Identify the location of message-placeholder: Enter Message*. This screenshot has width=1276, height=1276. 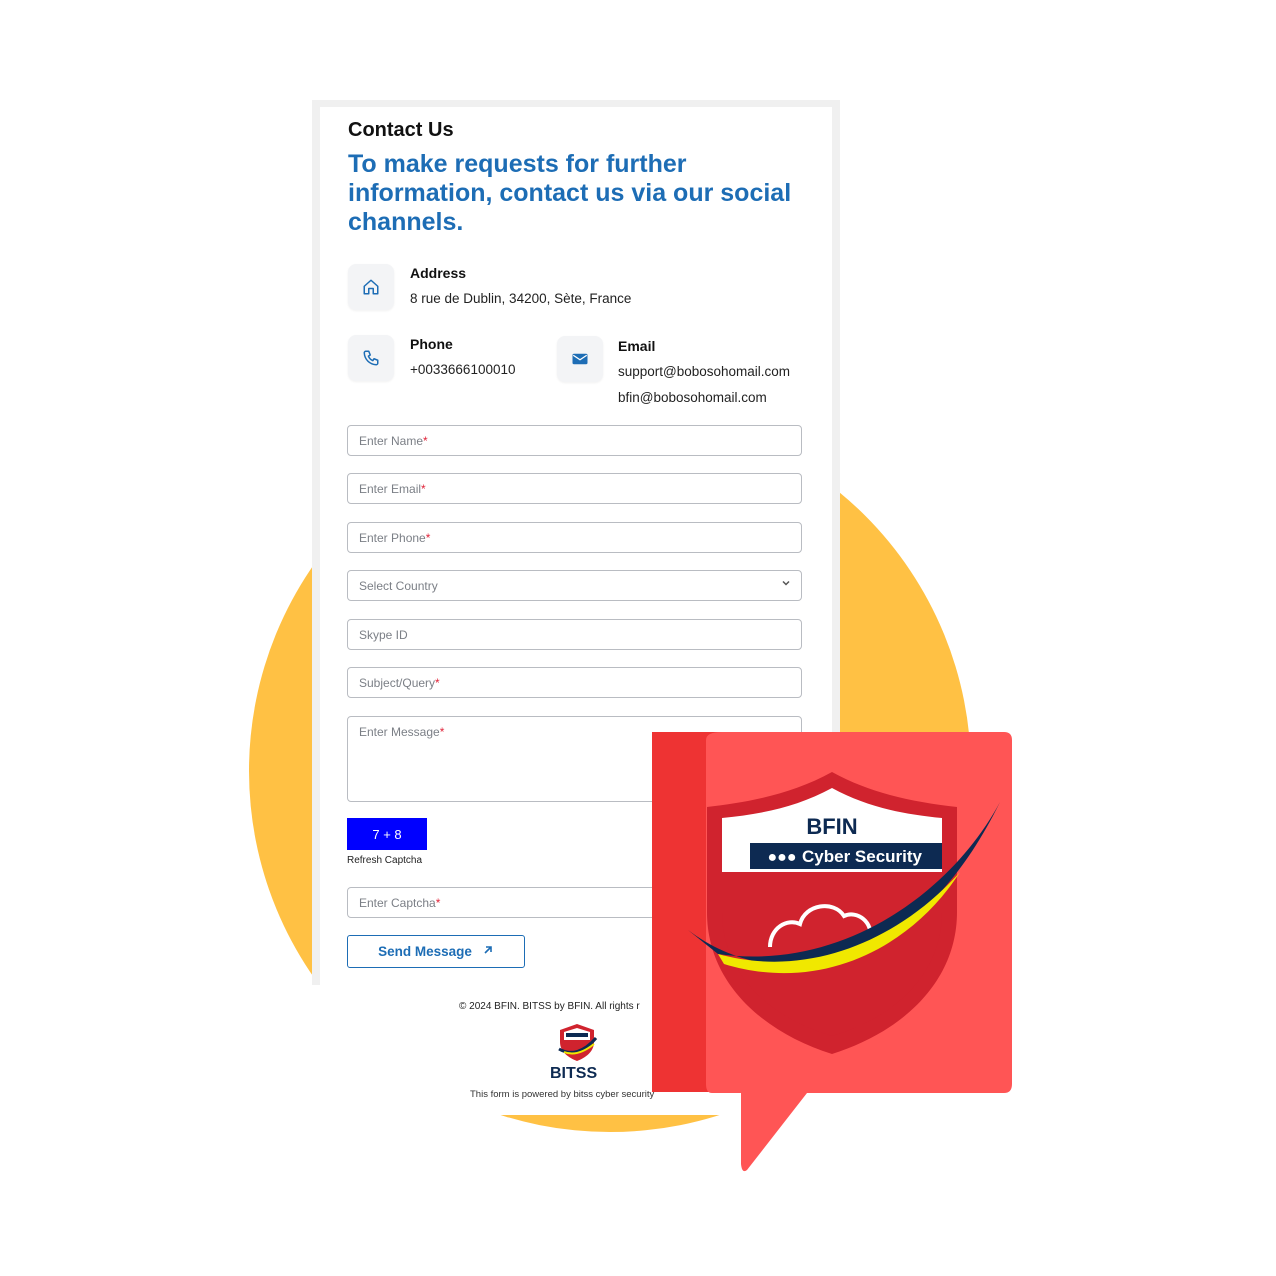
(402, 732).